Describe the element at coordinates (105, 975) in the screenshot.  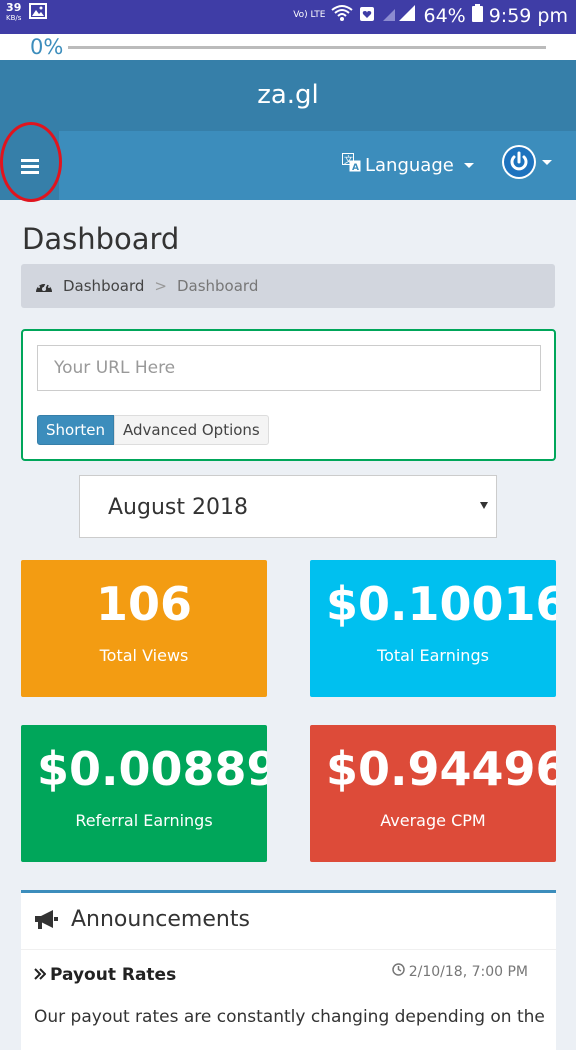
I see `announcement-item-title: Payout Rates` at that location.